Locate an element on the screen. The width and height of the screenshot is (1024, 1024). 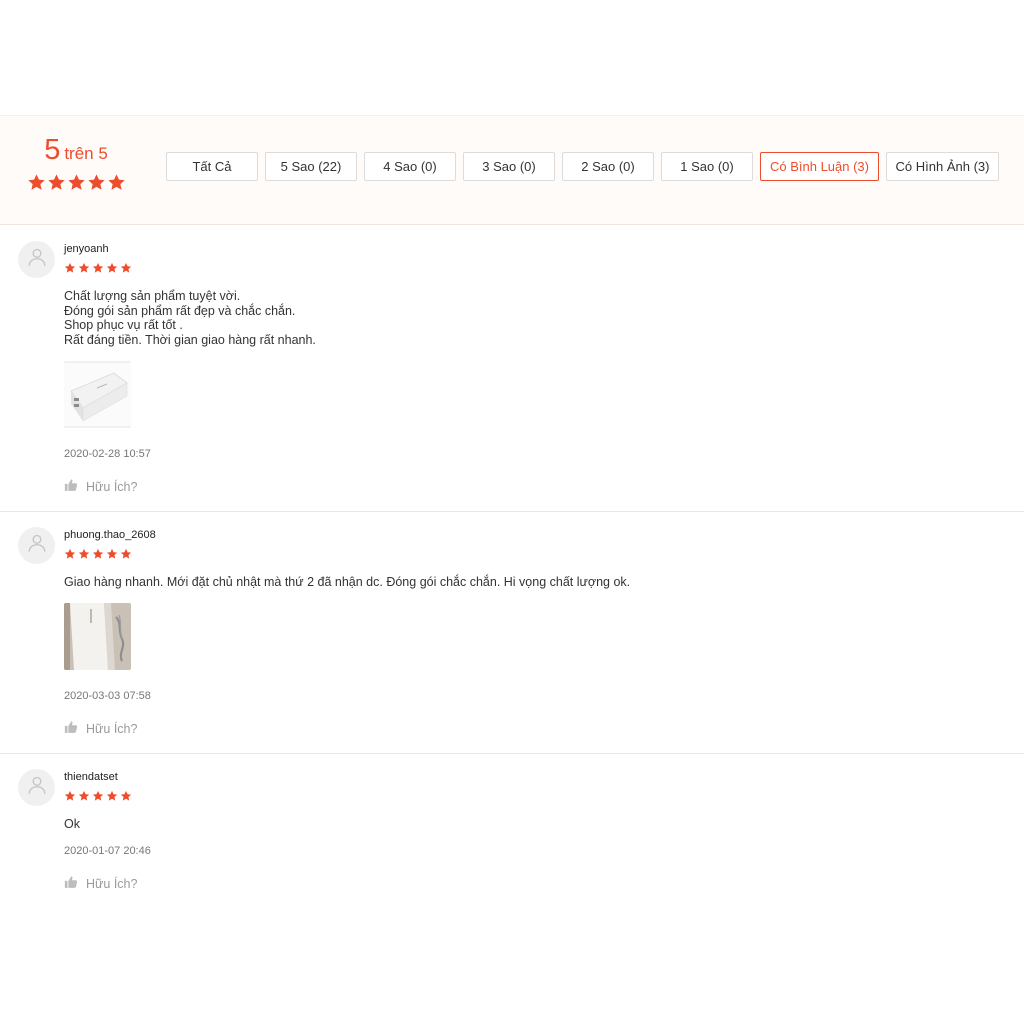
rating-score: 5 trên 5 is located at coordinates (76, 165).